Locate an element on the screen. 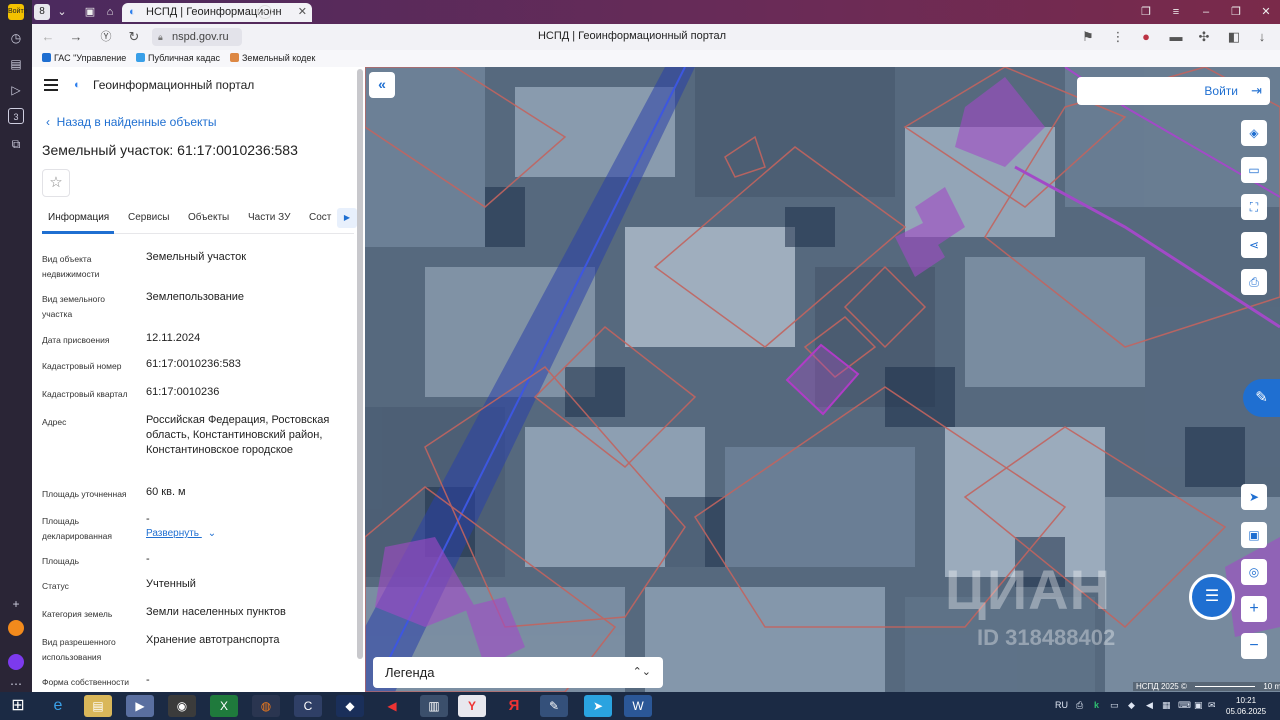  close-tab-icon: ✕ is located at coordinates (302, 12).